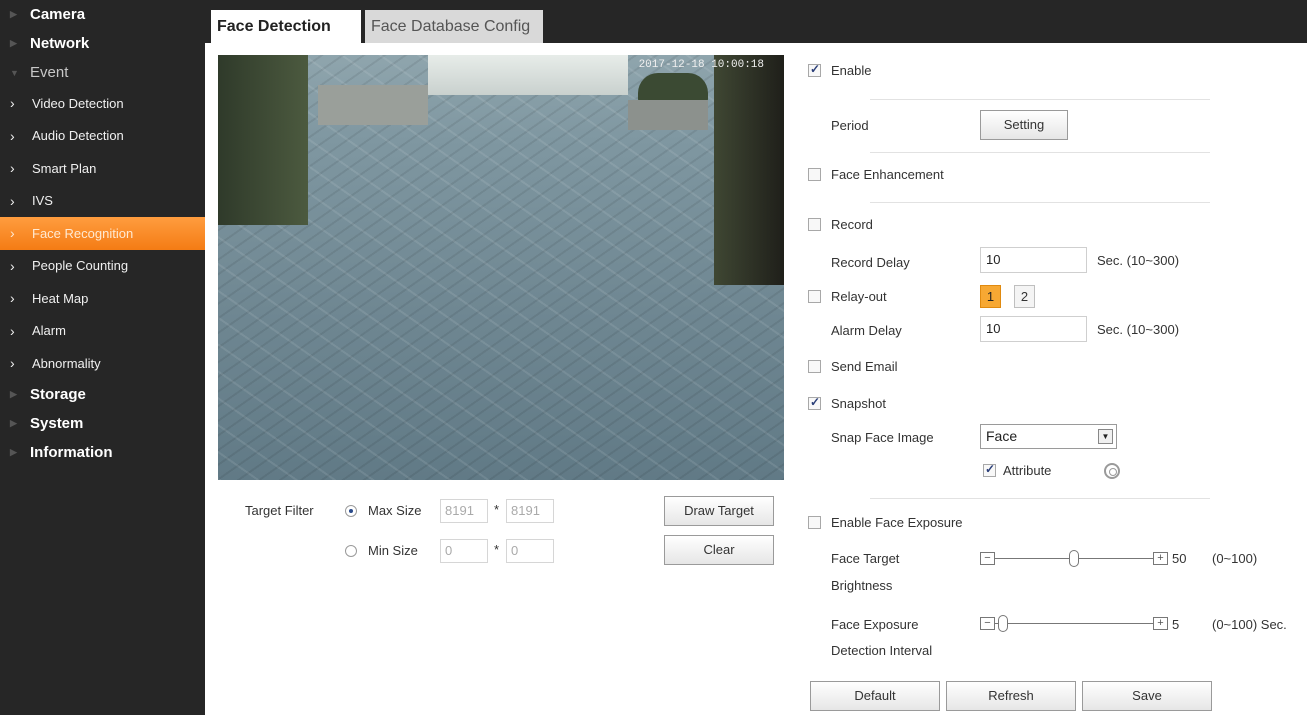 The image size is (1307, 715). I want to click on face-target-brightness-label-line1: Face Target, so click(865, 558).